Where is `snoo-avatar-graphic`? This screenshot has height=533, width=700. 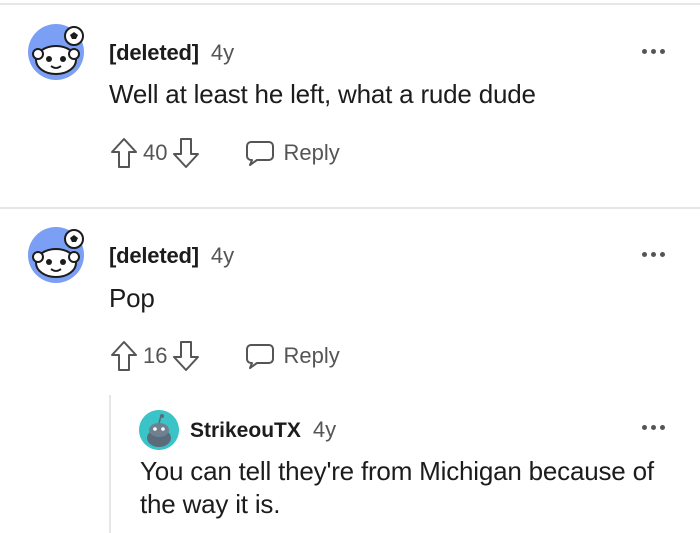 snoo-avatar-graphic is located at coordinates (159, 430).